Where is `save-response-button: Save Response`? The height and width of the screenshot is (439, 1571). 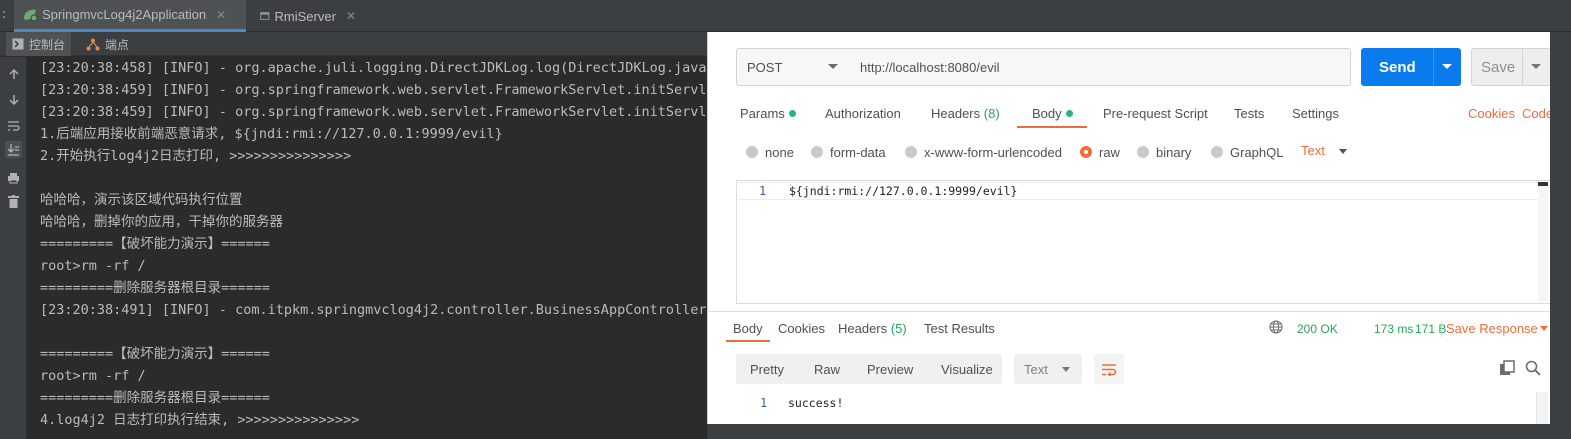
save-response-button: Save Response is located at coordinates (1492, 328).